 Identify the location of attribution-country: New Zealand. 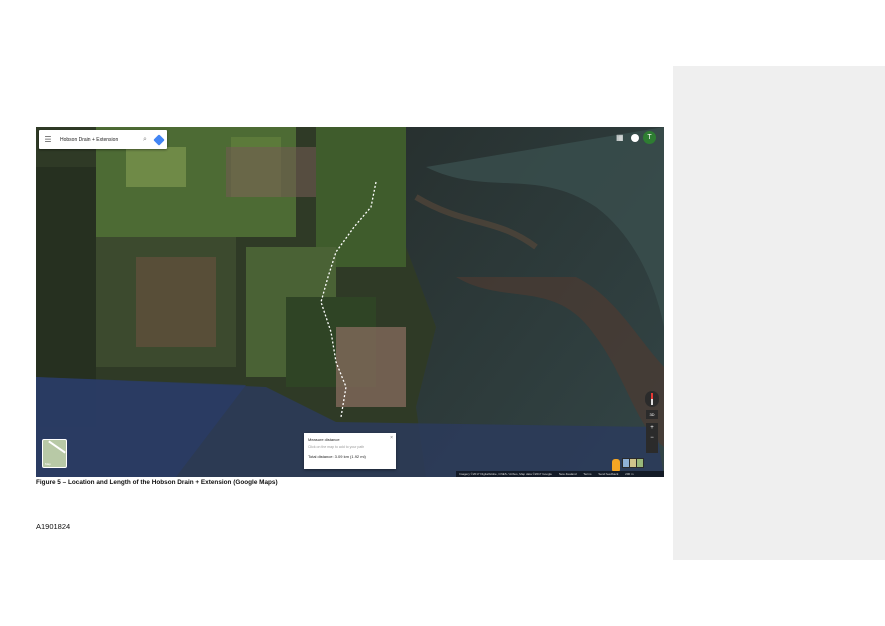
(567, 474).